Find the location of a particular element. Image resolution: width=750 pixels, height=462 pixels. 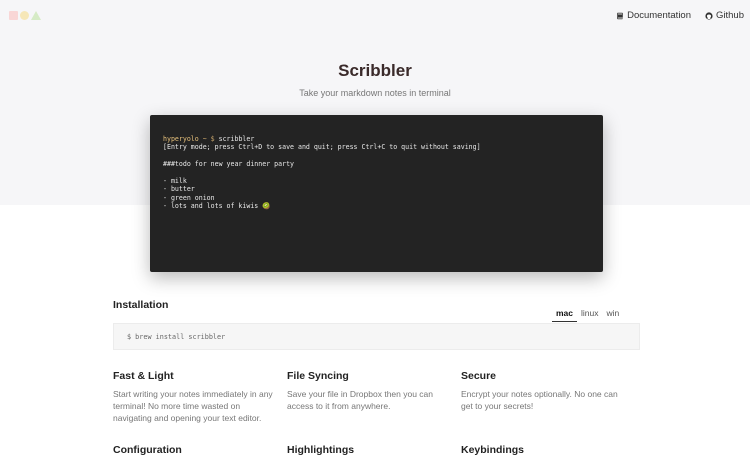

feature-title: Secure is located at coordinates (479, 376).